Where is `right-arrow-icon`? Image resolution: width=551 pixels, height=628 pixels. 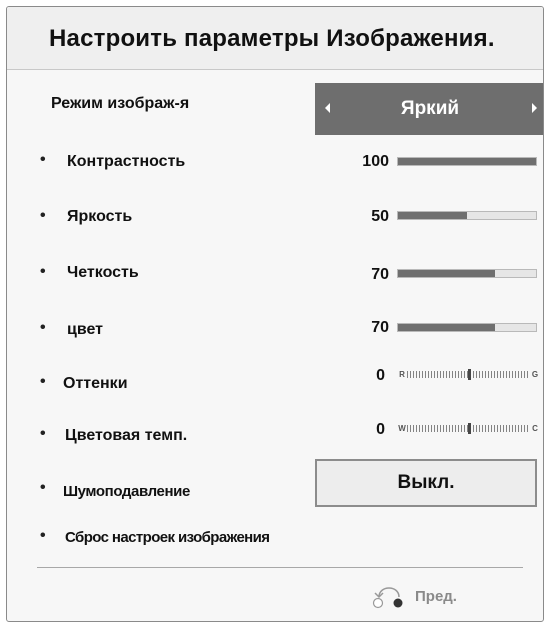
right-arrow-icon is located at coordinates (534, 108).